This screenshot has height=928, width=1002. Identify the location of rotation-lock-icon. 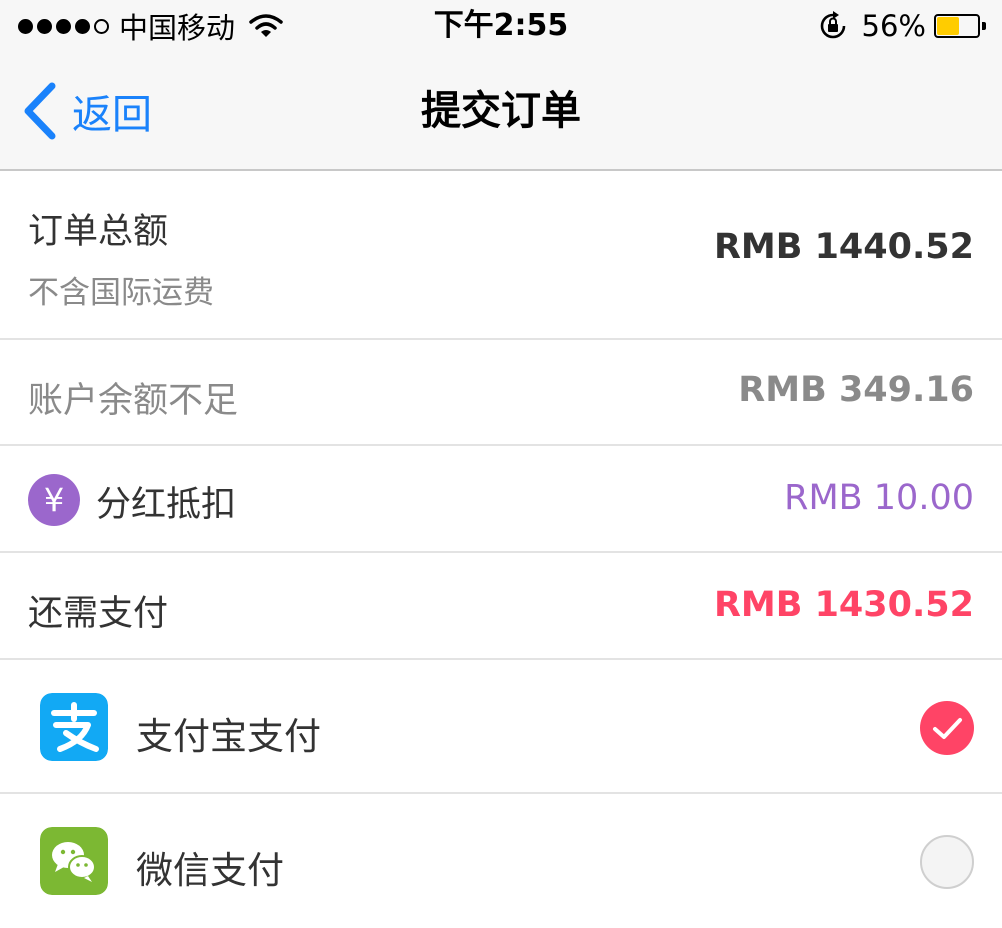
(832, 25).